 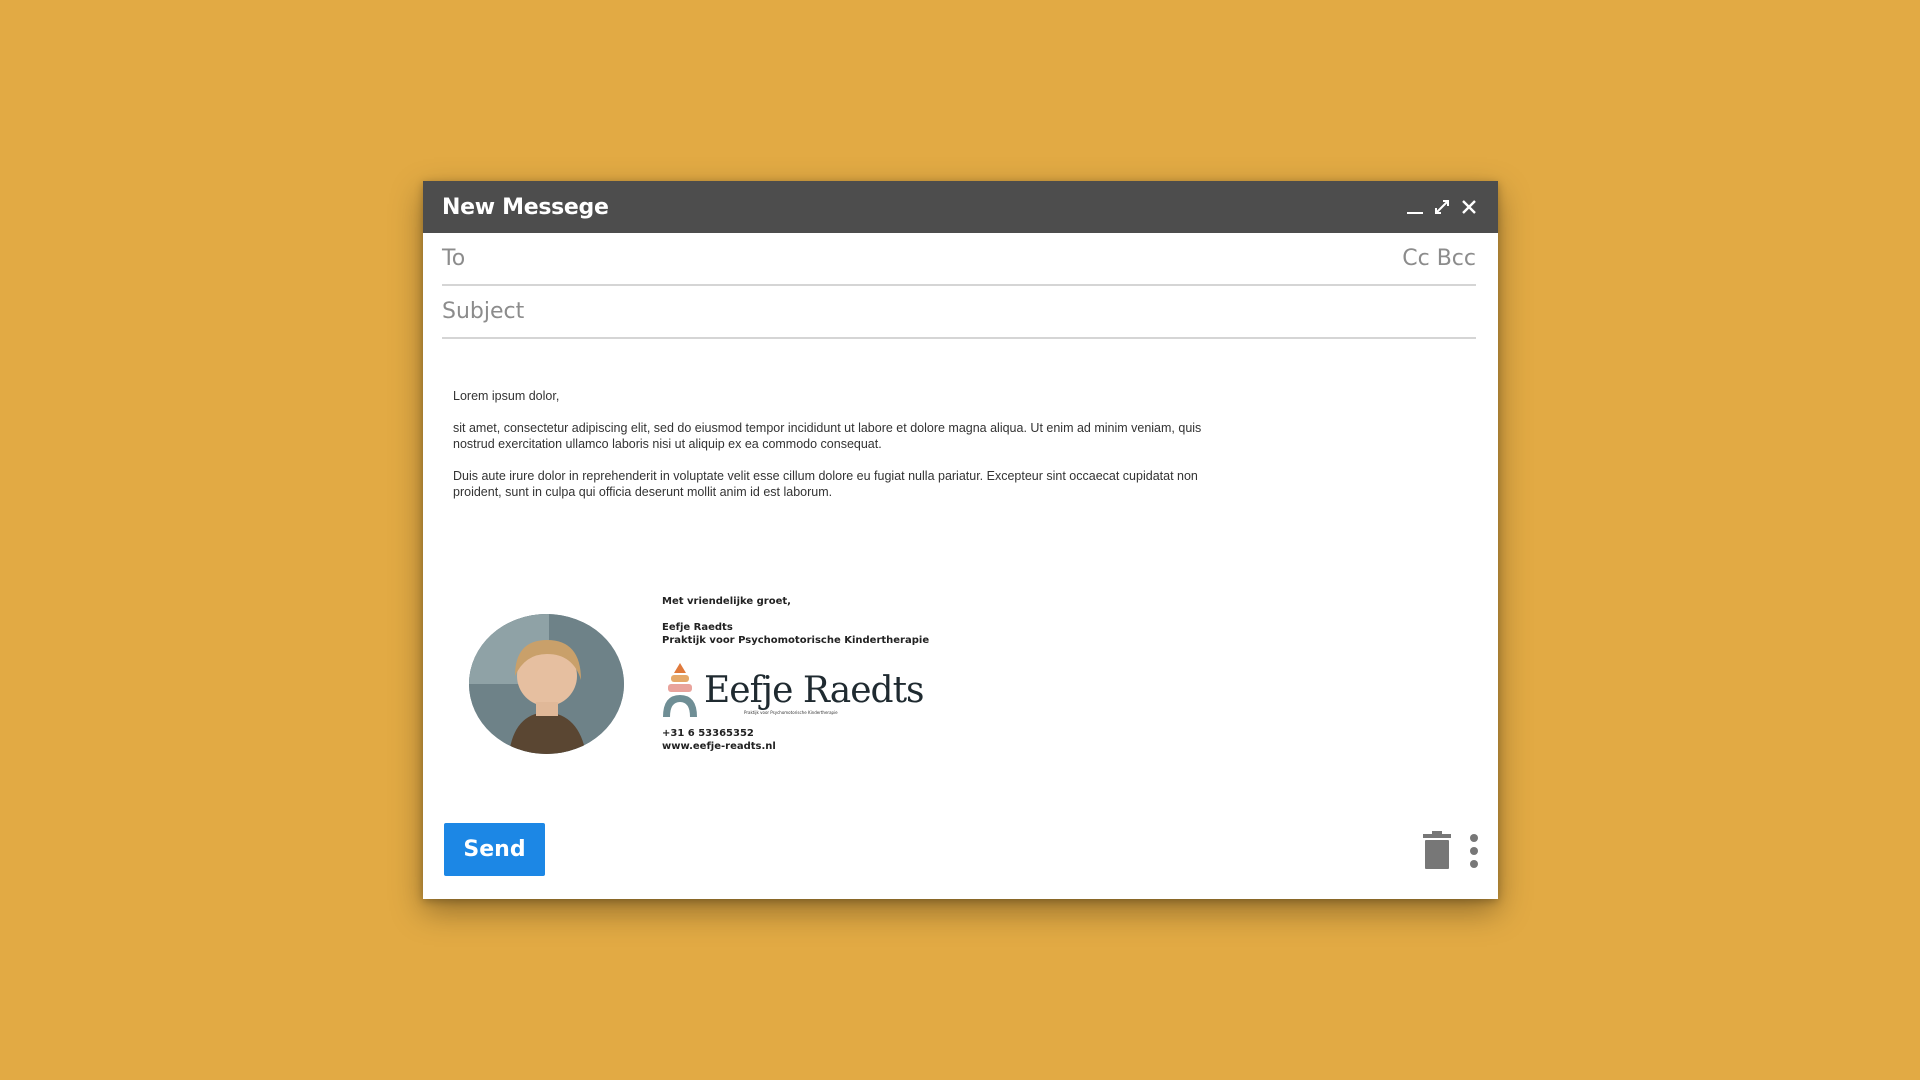 What do you see at coordinates (1474, 851) in the screenshot?
I see `more-options-icon` at bounding box center [1474, 851].